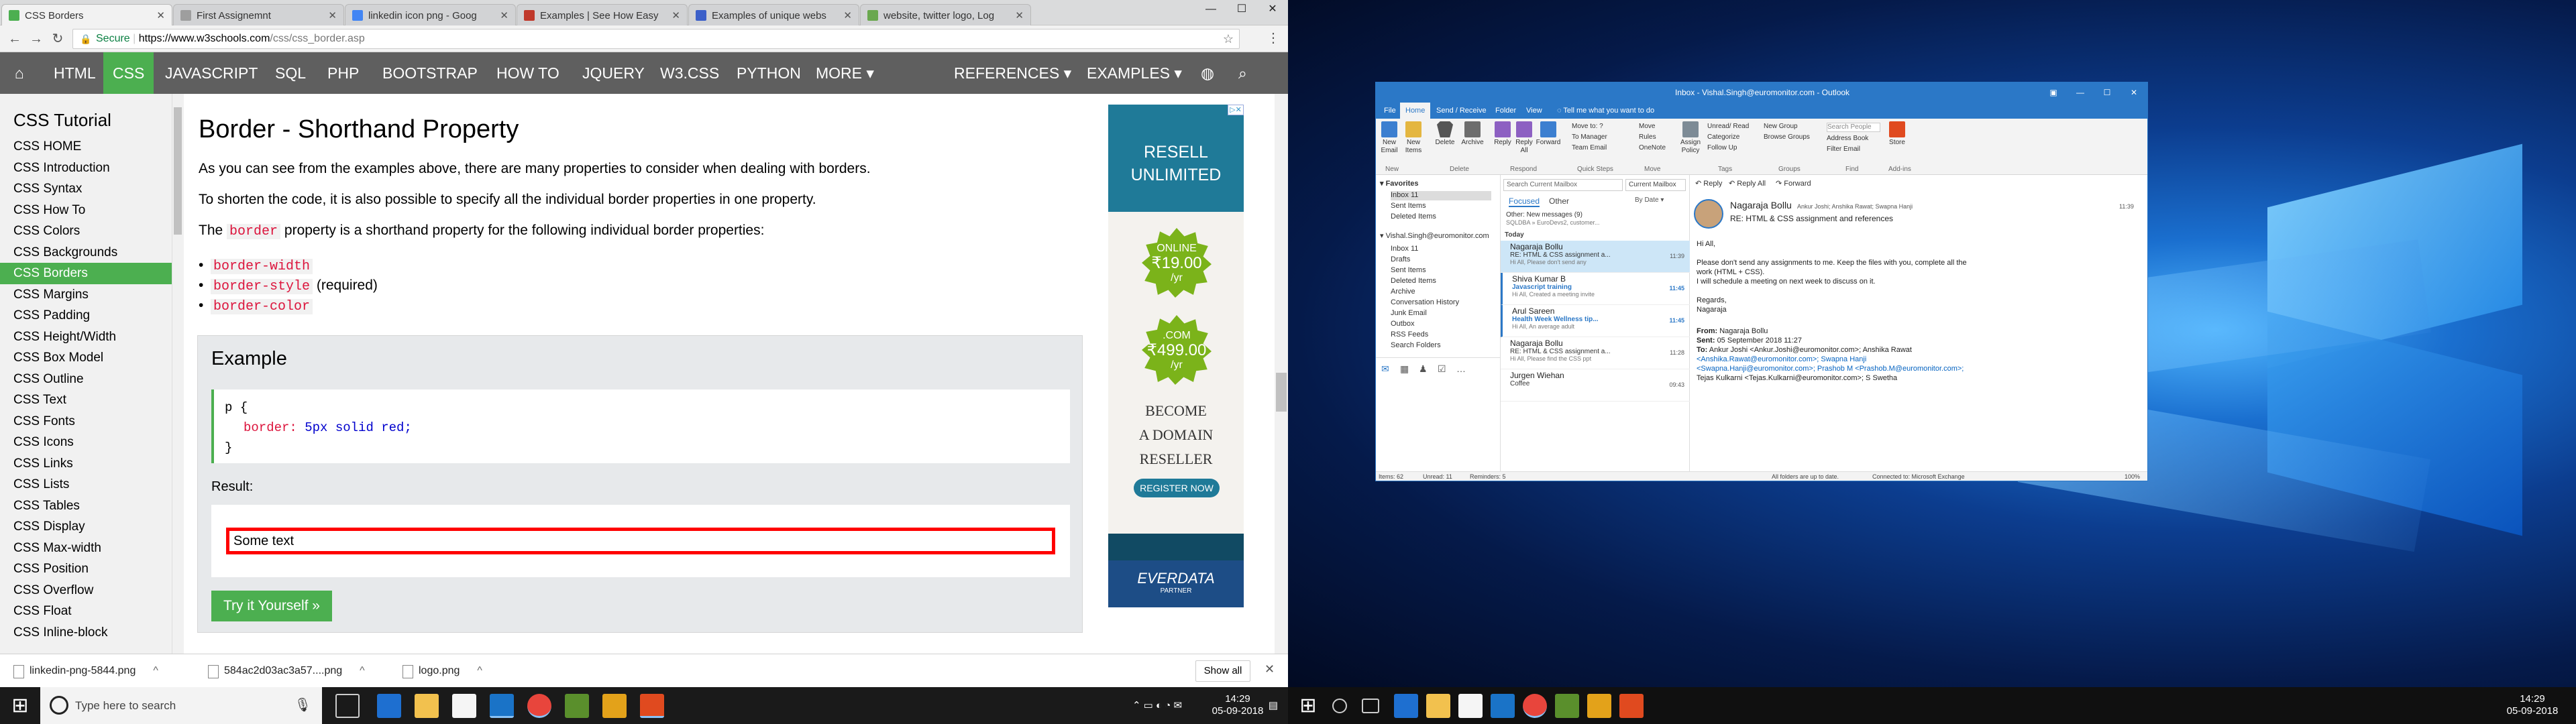 This screenshot has width=2576, height=724. Describe the element at coordinates (1425, 303) in the screenshot. I see `folder-item: Conversation History` at that location.